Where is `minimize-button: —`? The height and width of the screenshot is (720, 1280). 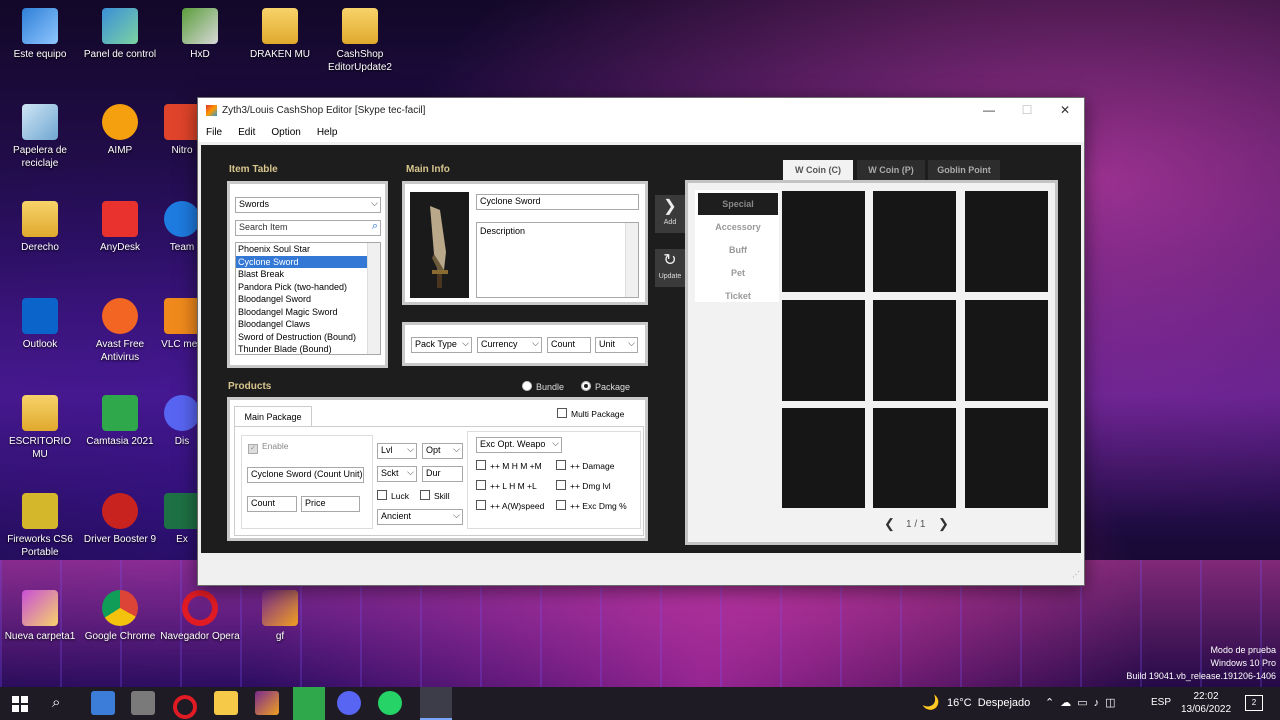 minimize-button: — is located at coordinates (989, 110).